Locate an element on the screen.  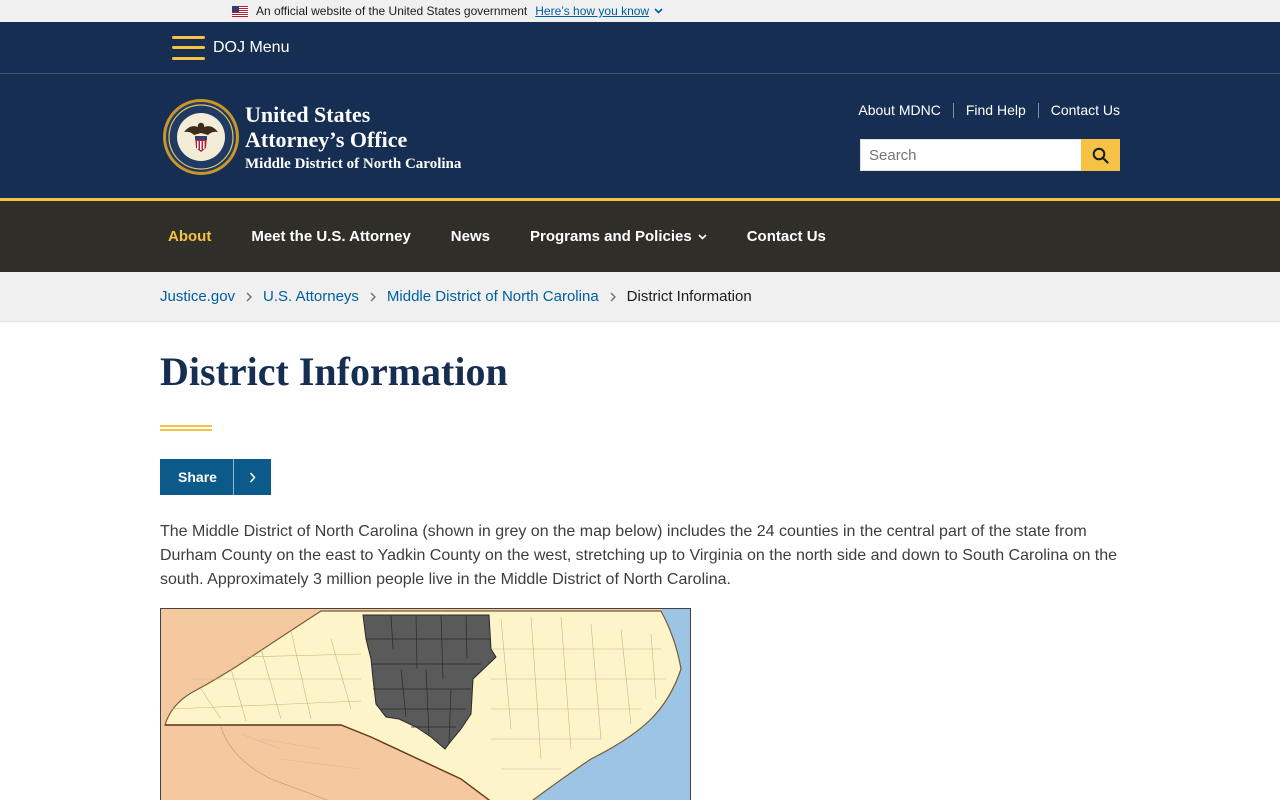
nav-item-label: News is located at coordinates (470, 236).